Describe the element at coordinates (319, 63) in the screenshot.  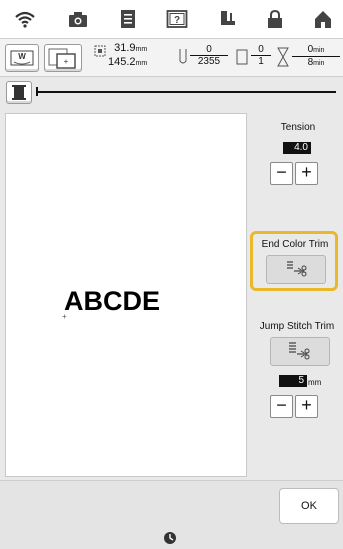
I see `time-total-unit: min` at that location.